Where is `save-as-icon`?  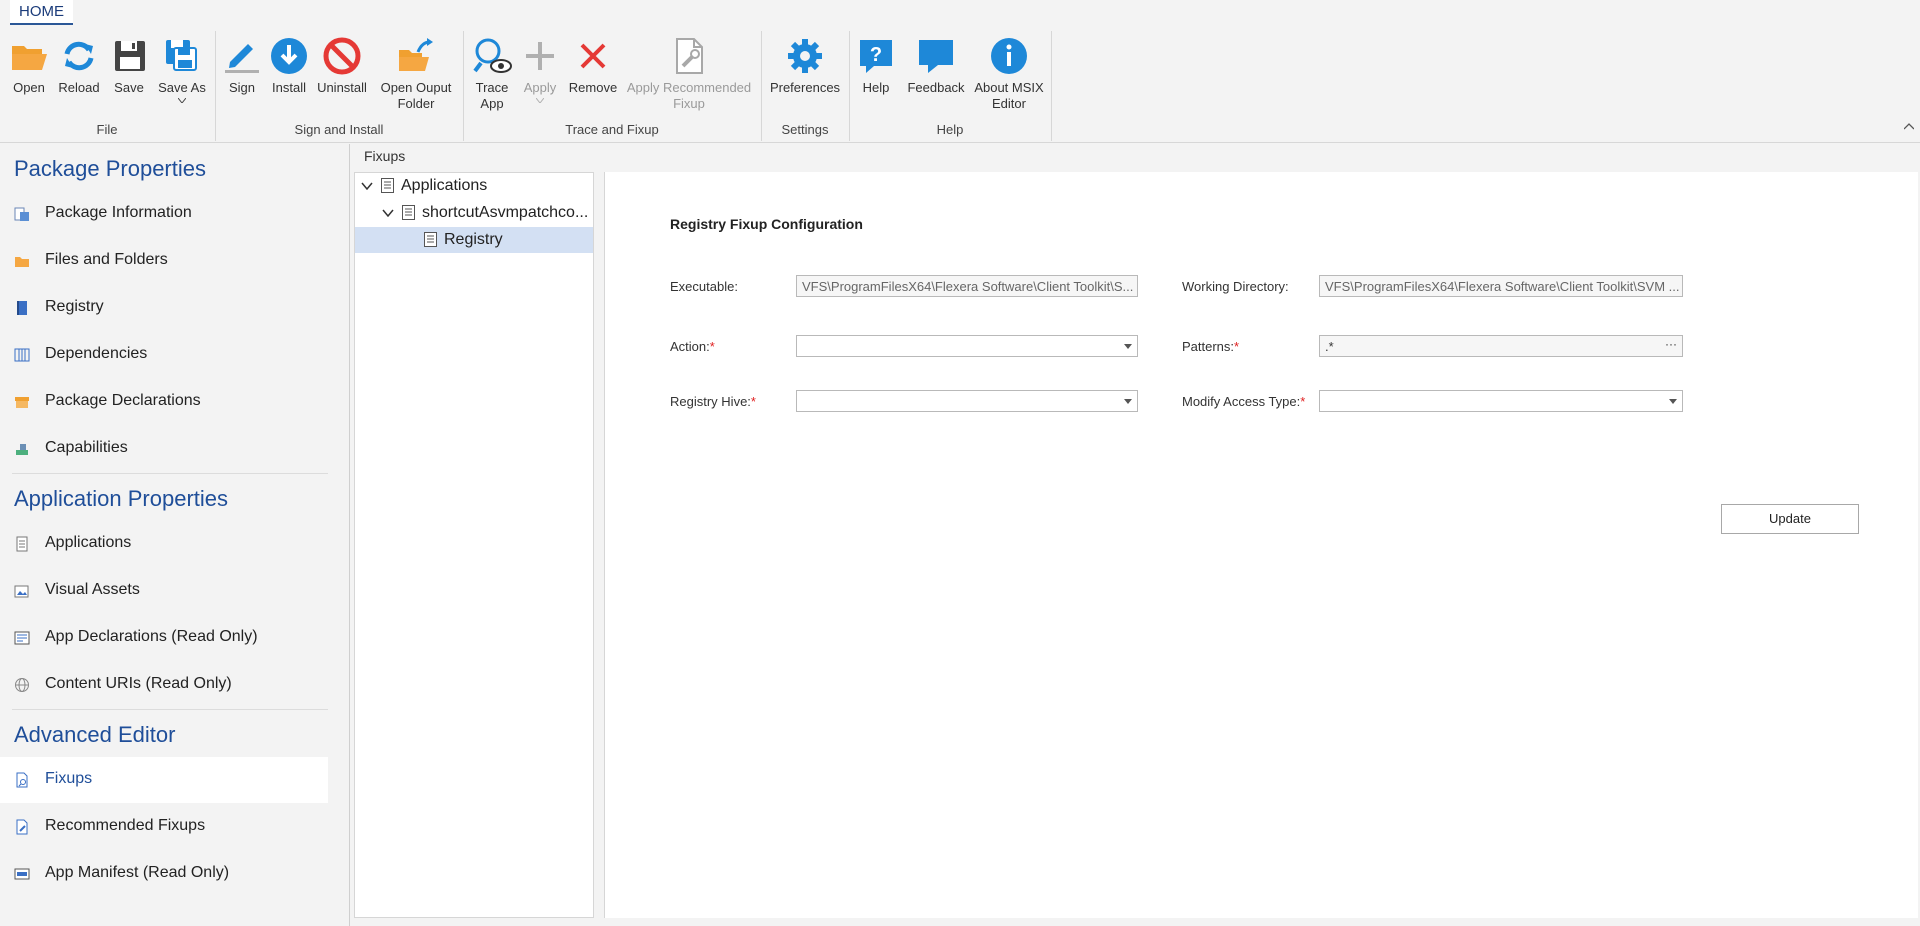 save-as-icon is located at coordinates (181, 55).